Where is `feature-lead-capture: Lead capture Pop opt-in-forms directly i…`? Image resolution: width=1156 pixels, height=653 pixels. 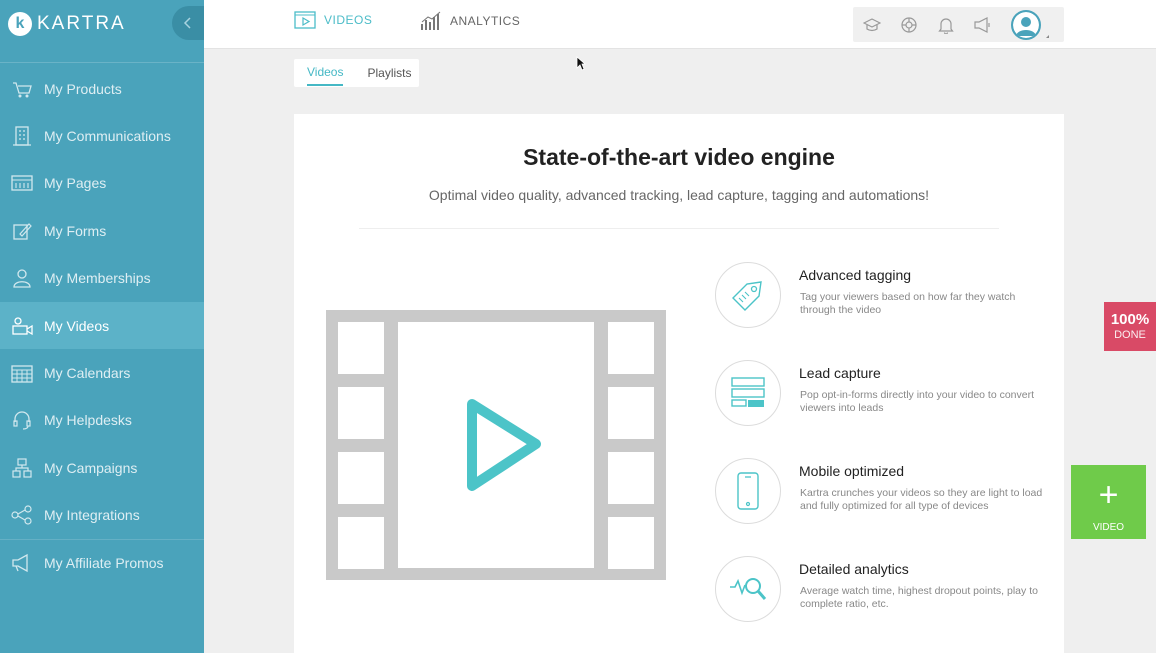
feature-lead-capture: Lead capture Pop opt-in-forms directly i… is located at coordinates (885, 395).